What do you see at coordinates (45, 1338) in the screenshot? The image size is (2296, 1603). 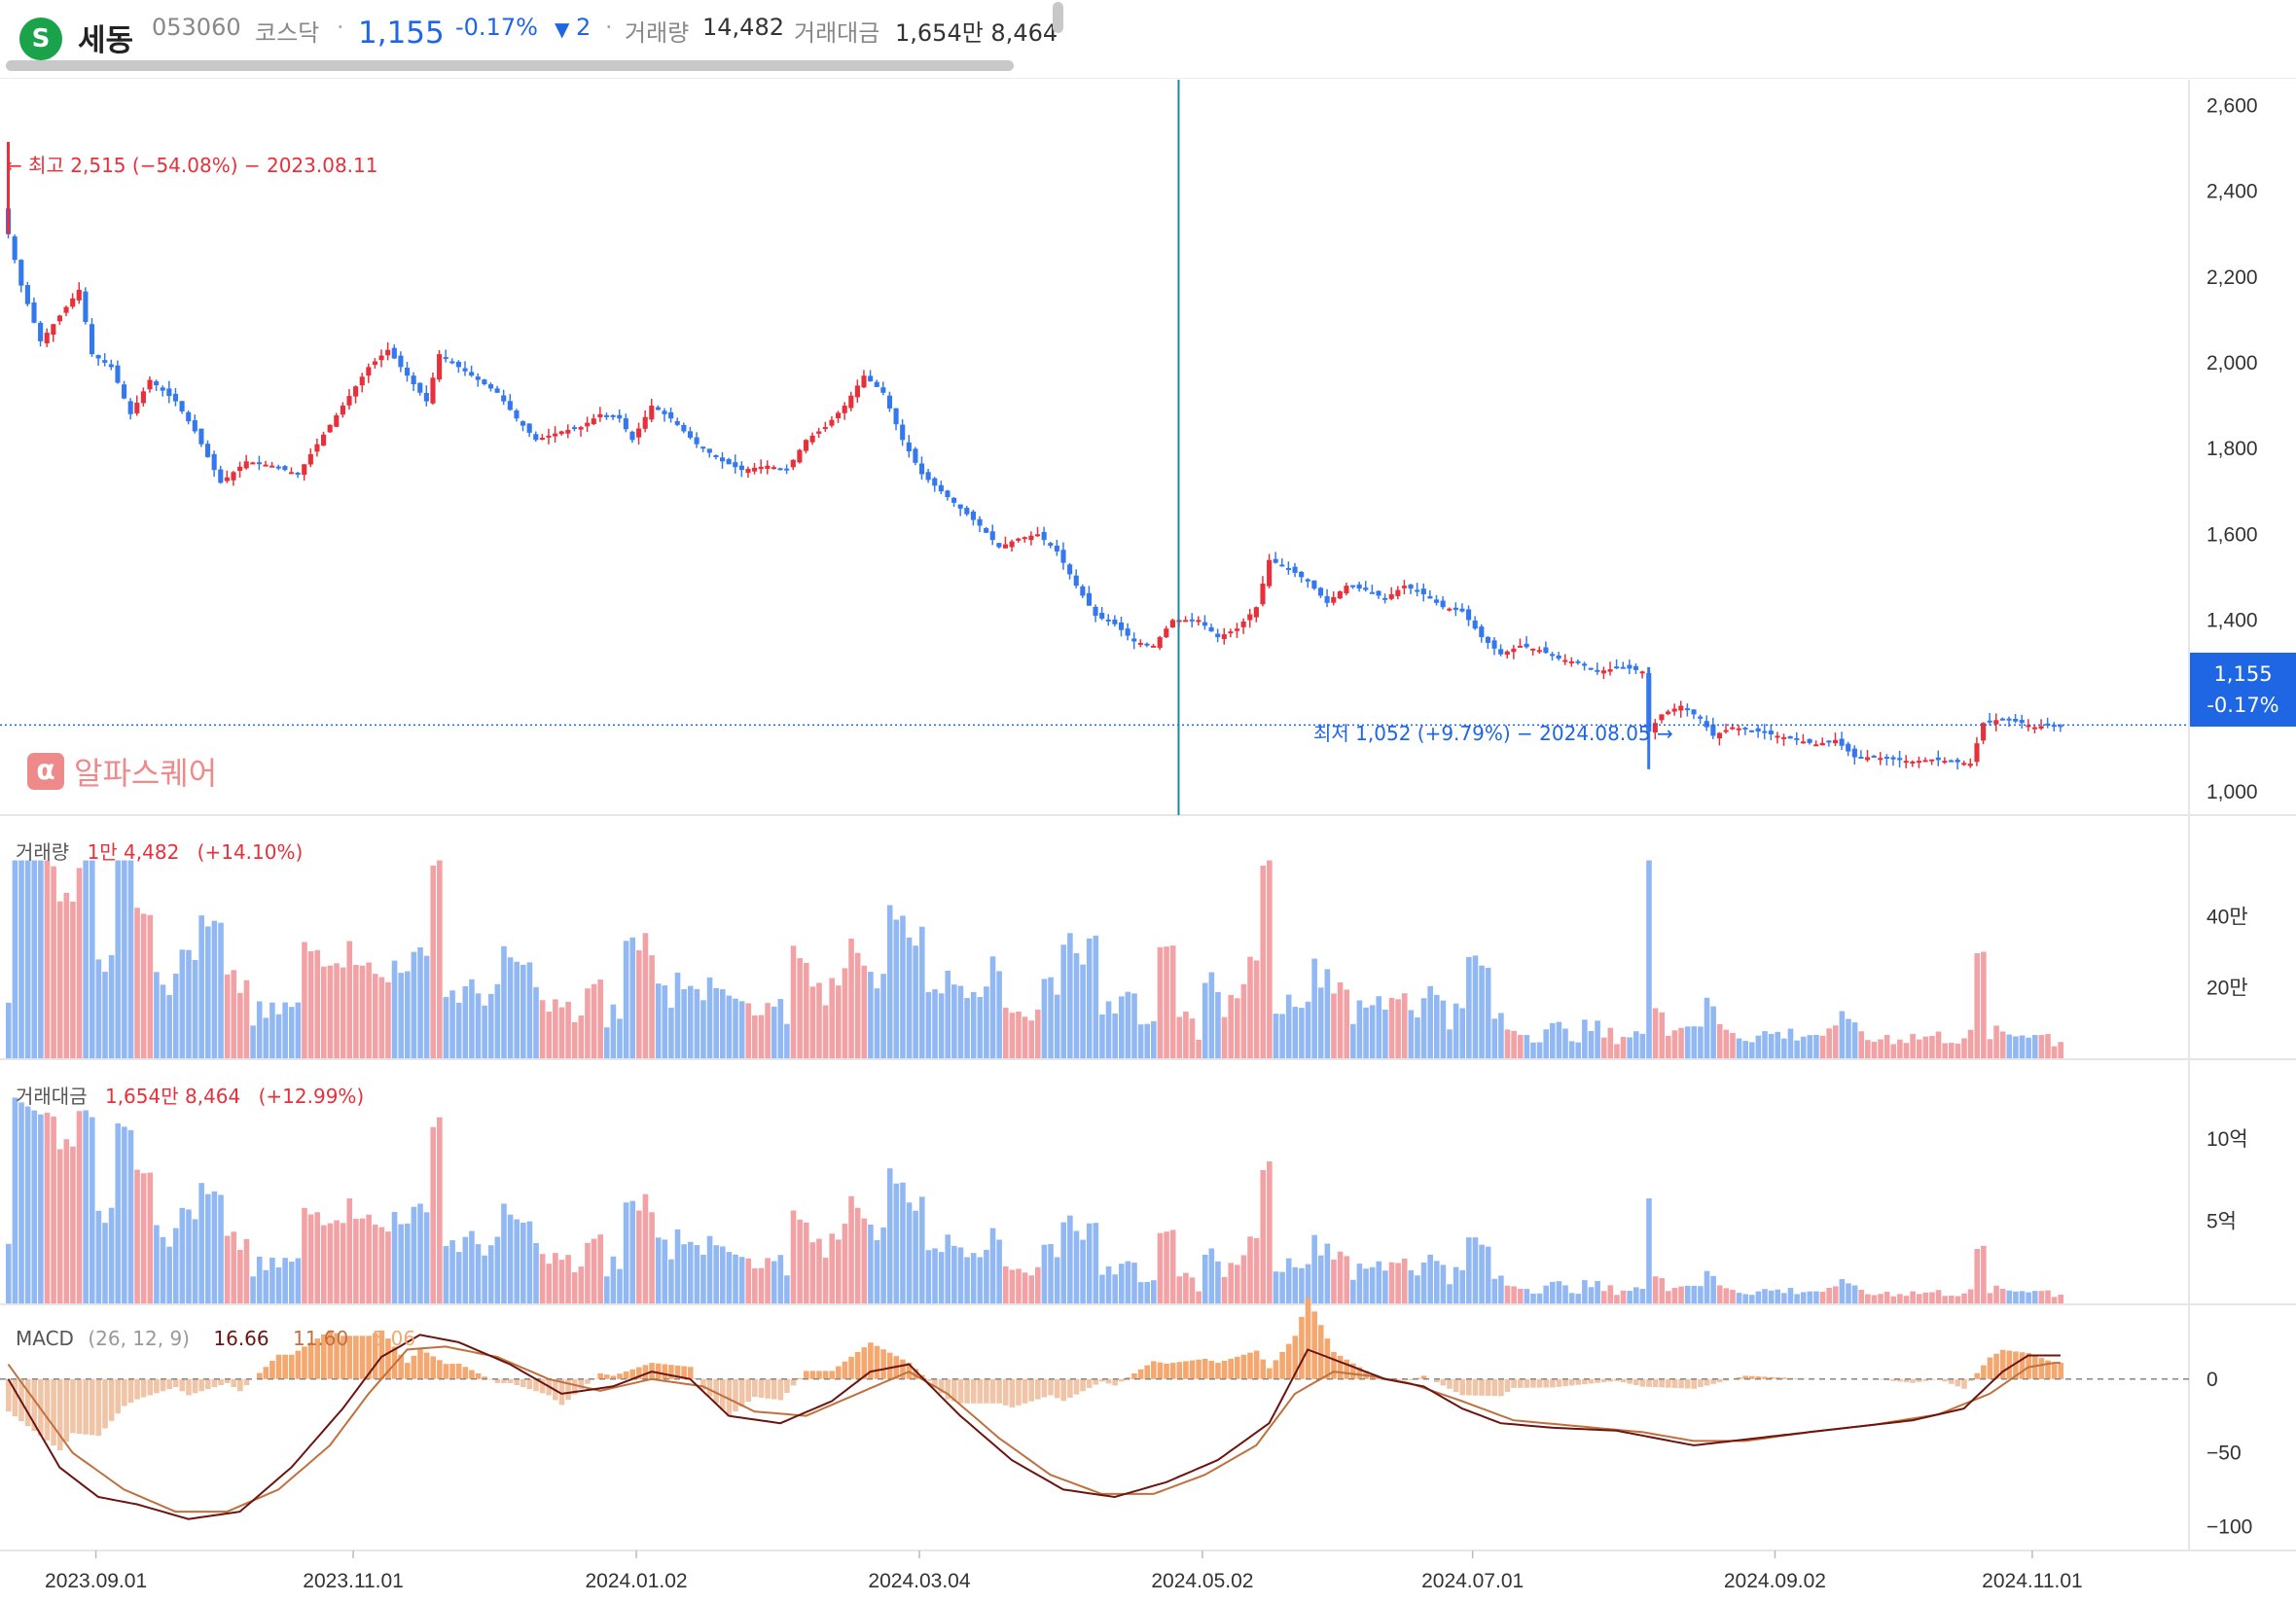 I see `macd-panel-label: MACD` at bounding box center [45, 1338].